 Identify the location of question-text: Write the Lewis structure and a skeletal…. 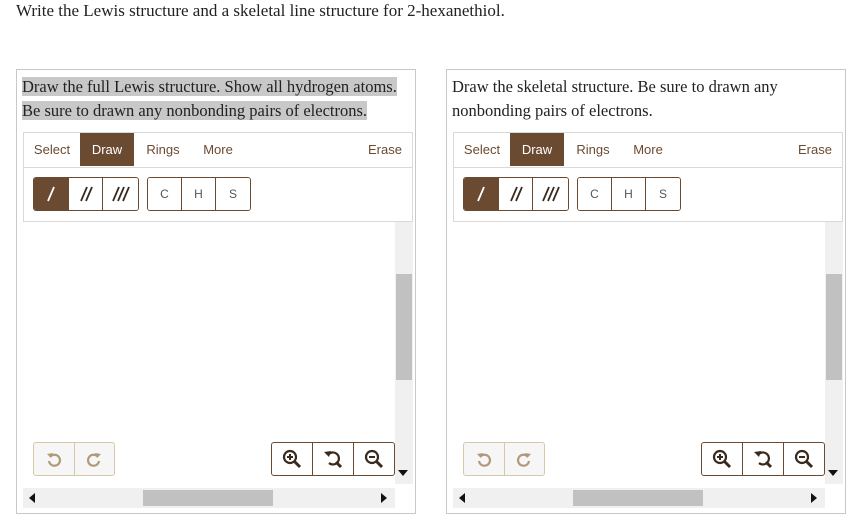
(260, 10).